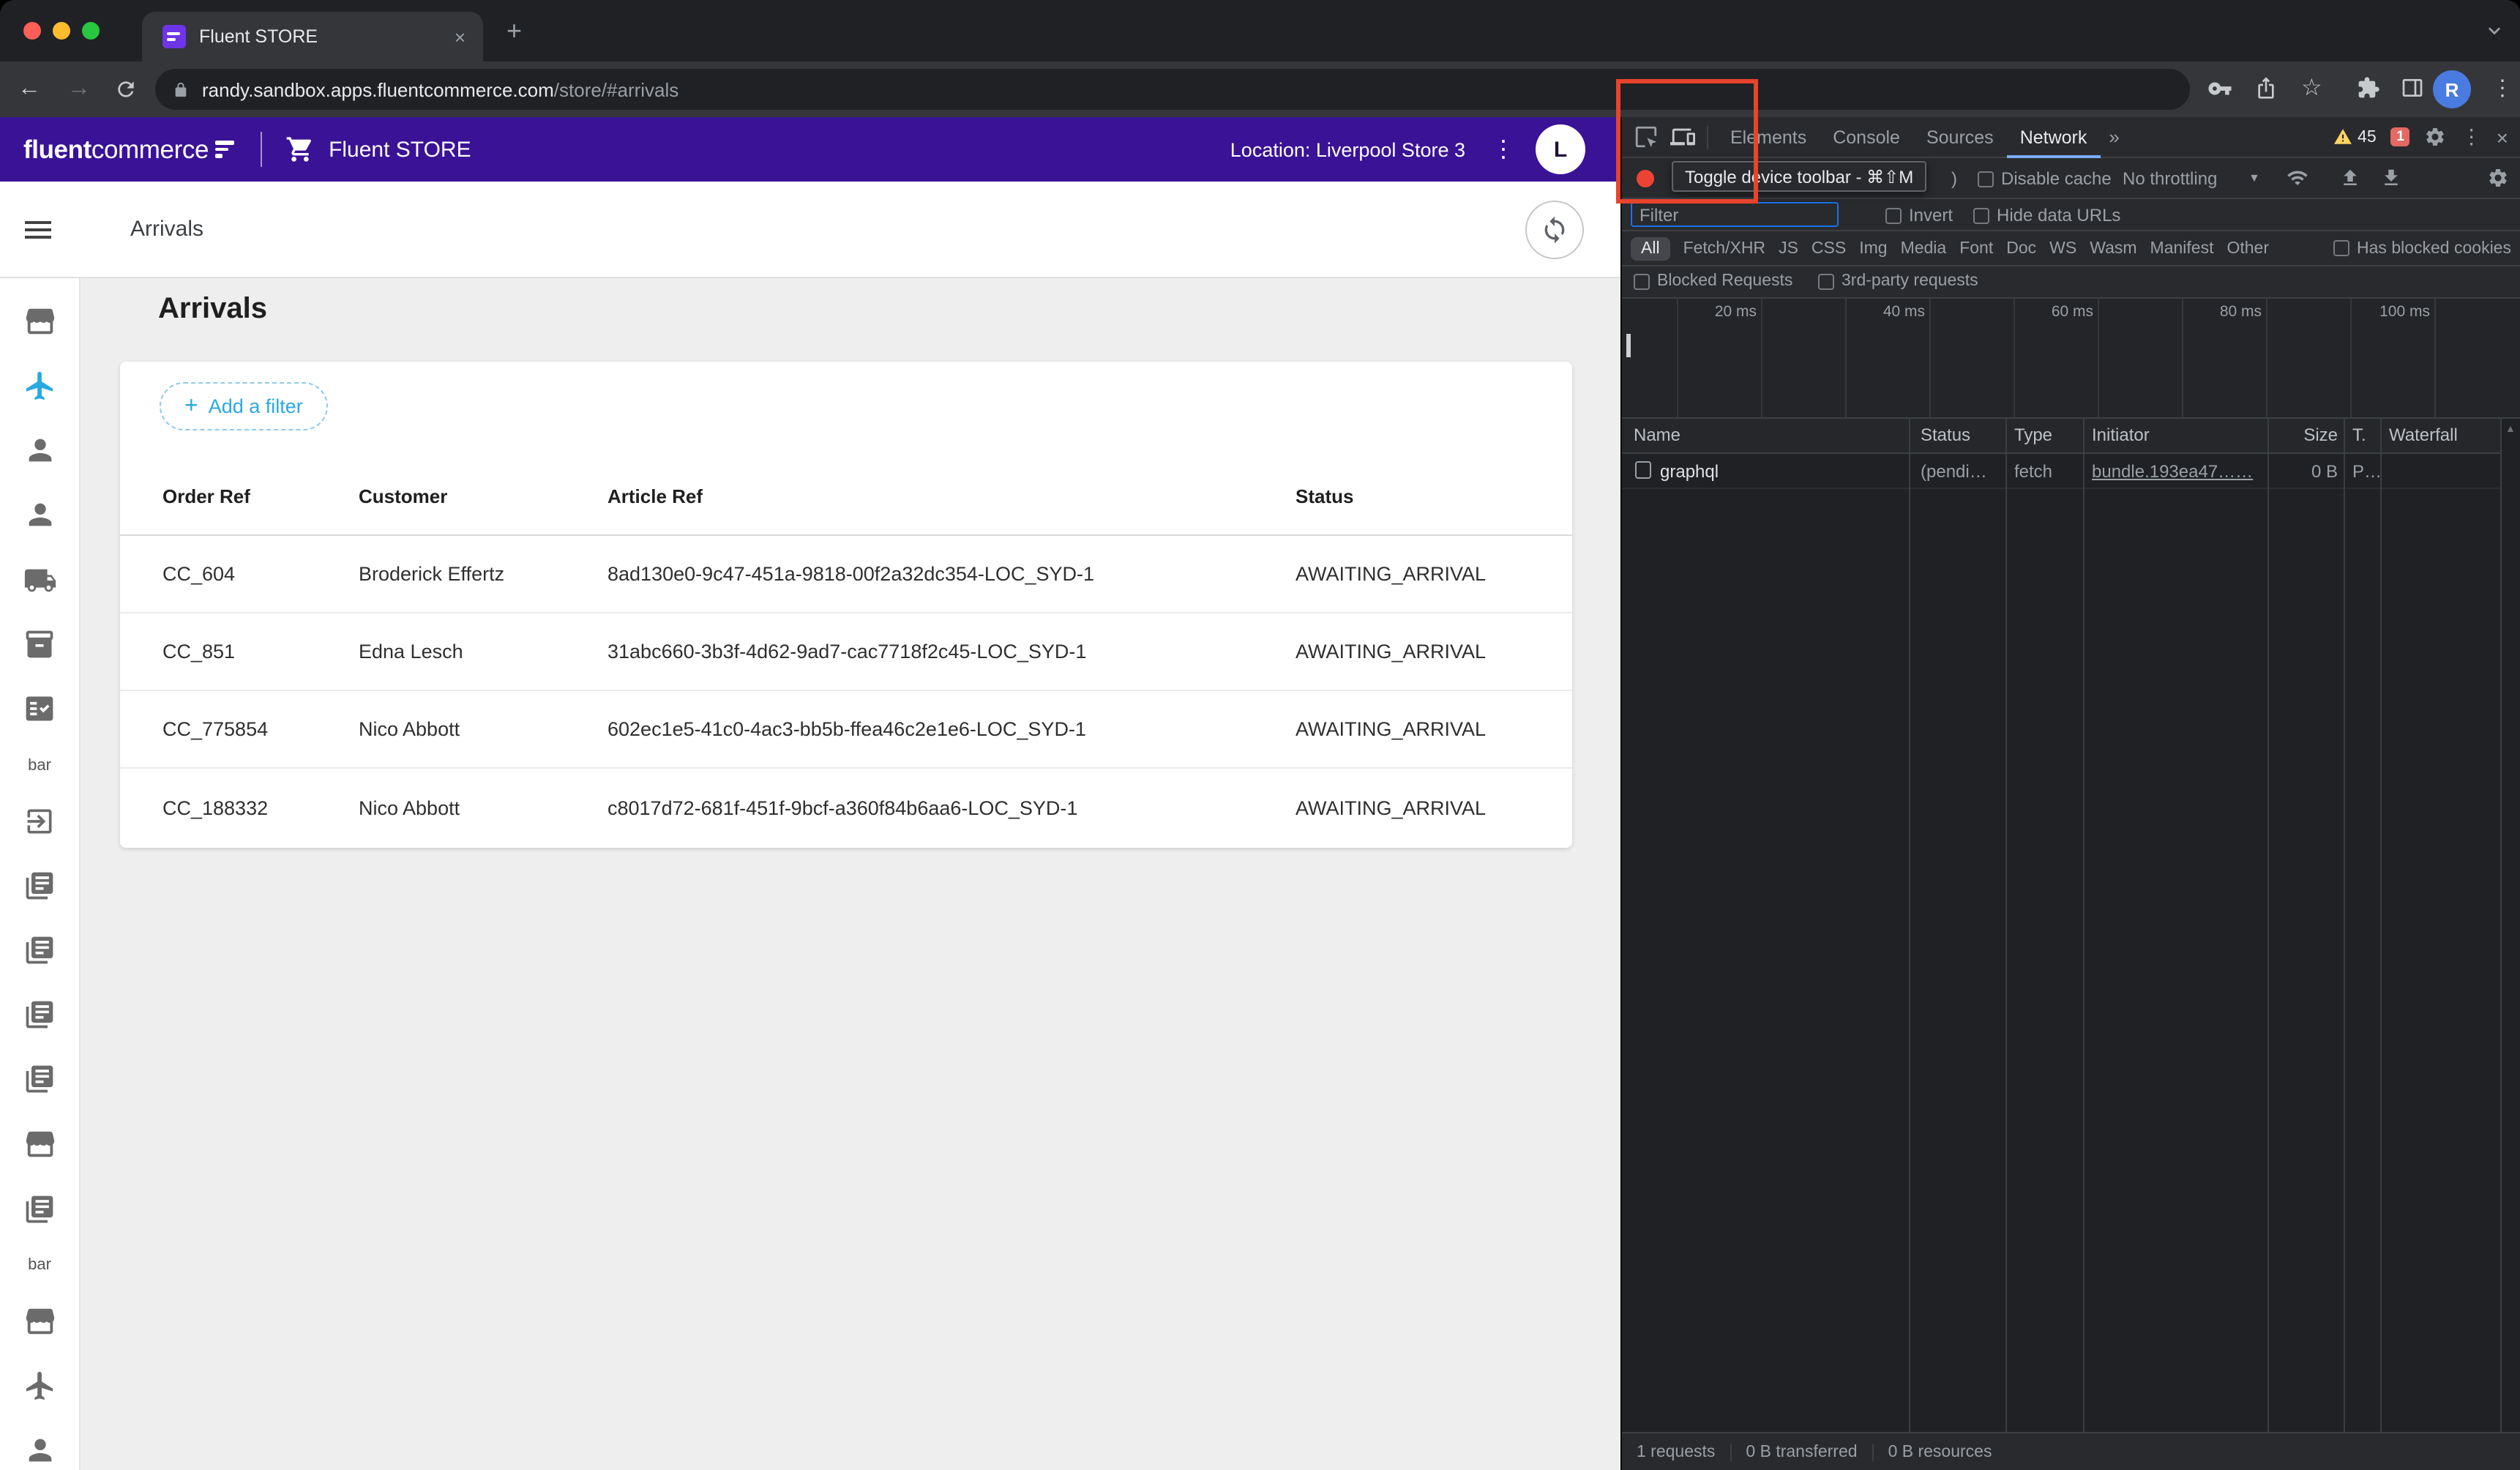 Image resolution: width=2520 pixels, height=1470 pixels. Describe the element at coordinates (1946, 435) in the screenshot. I see `col-status: Status` at that location.